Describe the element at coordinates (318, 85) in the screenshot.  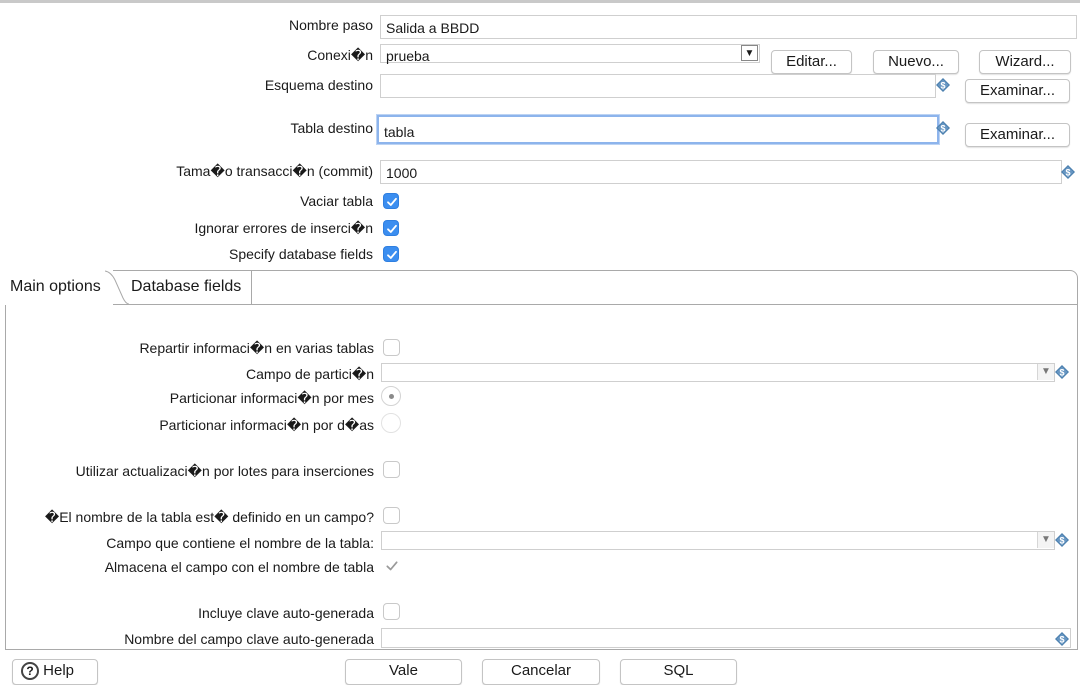
I see `target-schema-label: Esquema destino` at that location.